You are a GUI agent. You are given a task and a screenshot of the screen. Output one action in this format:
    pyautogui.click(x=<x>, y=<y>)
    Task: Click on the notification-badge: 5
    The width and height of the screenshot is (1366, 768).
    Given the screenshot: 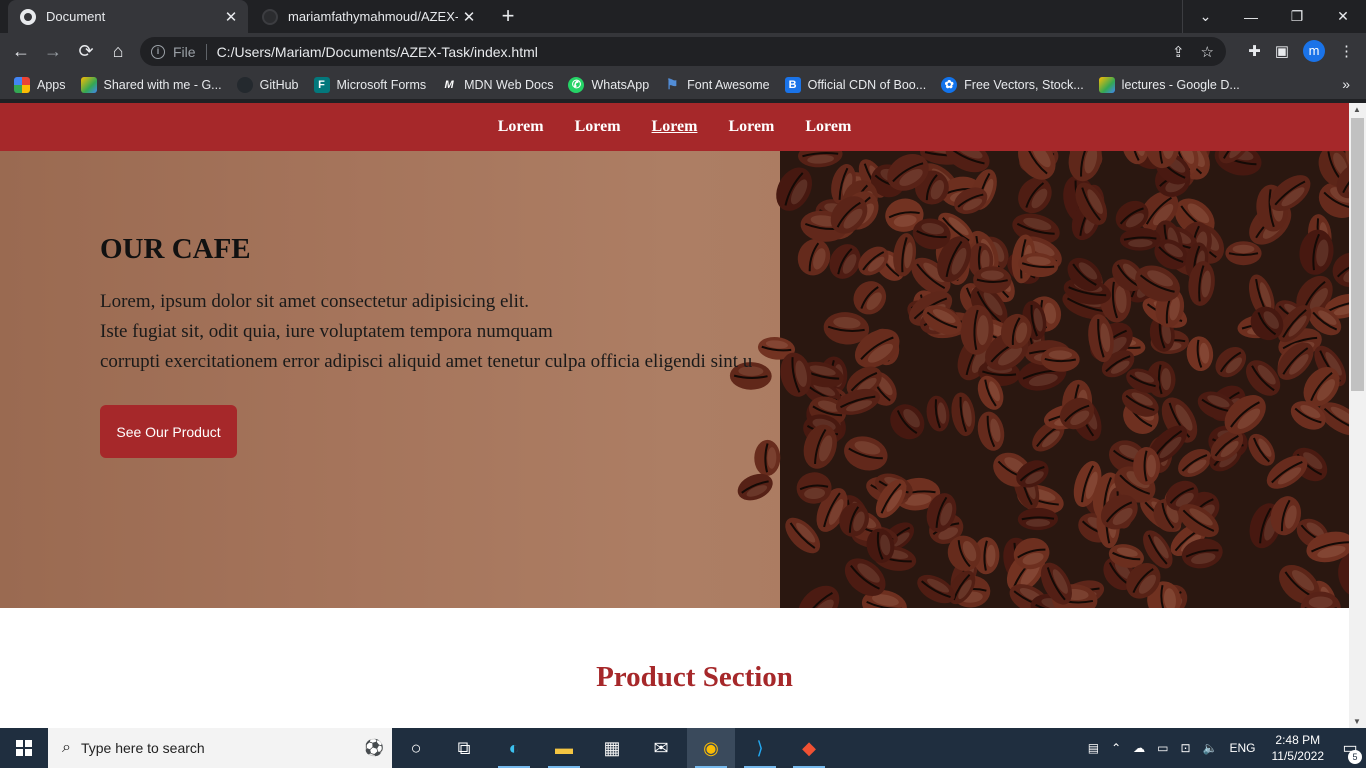 What is the action you would take?
    pyautogui.click(x=1355, y=757)
    